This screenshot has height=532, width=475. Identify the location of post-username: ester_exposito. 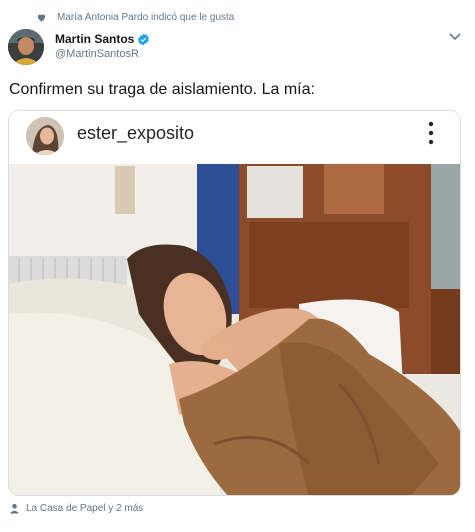
(135, 133).